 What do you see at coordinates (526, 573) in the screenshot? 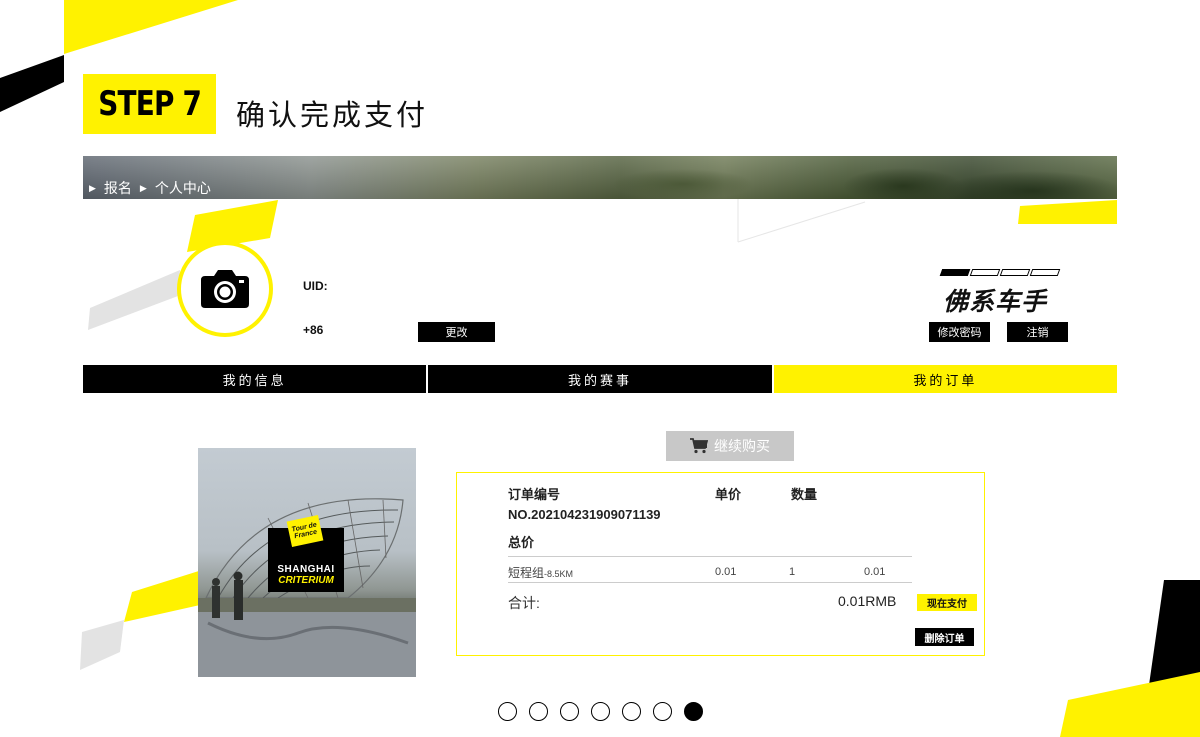
I see `item-name-text: 短程组` at bounding box center [526, 573].